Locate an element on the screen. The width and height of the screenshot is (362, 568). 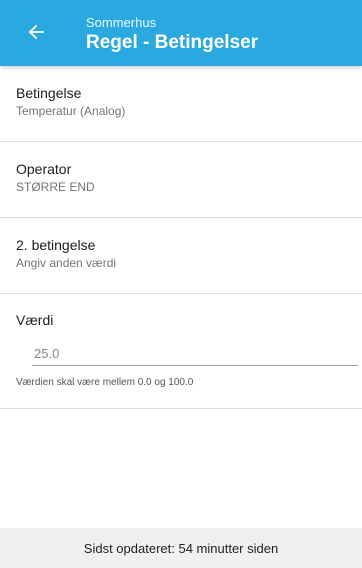
second-condition-label: 2. betingelse is located at coordinates (56, 245).